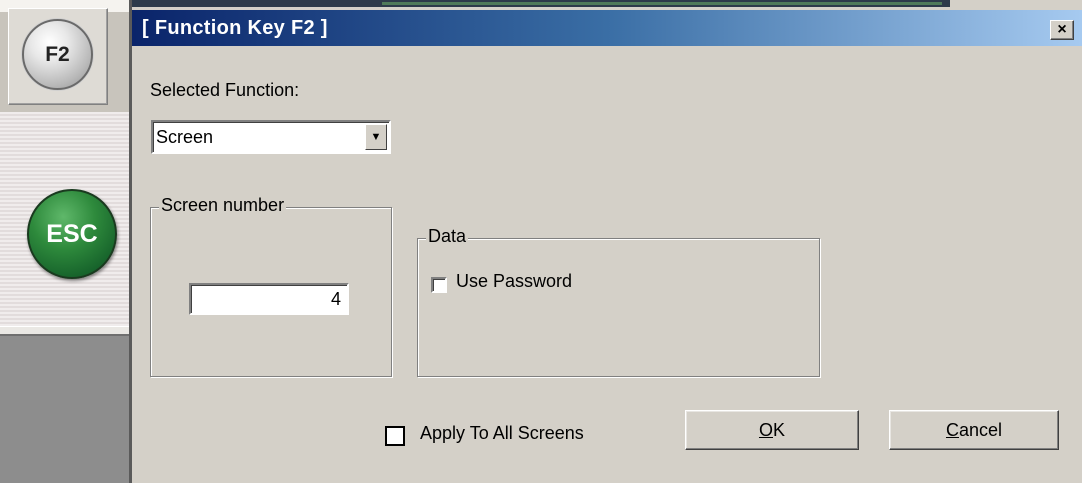  What do you see at coordinates (65, 331) in the screenshot?
I see `sidebar-divider` at bounding box center [65, 331].